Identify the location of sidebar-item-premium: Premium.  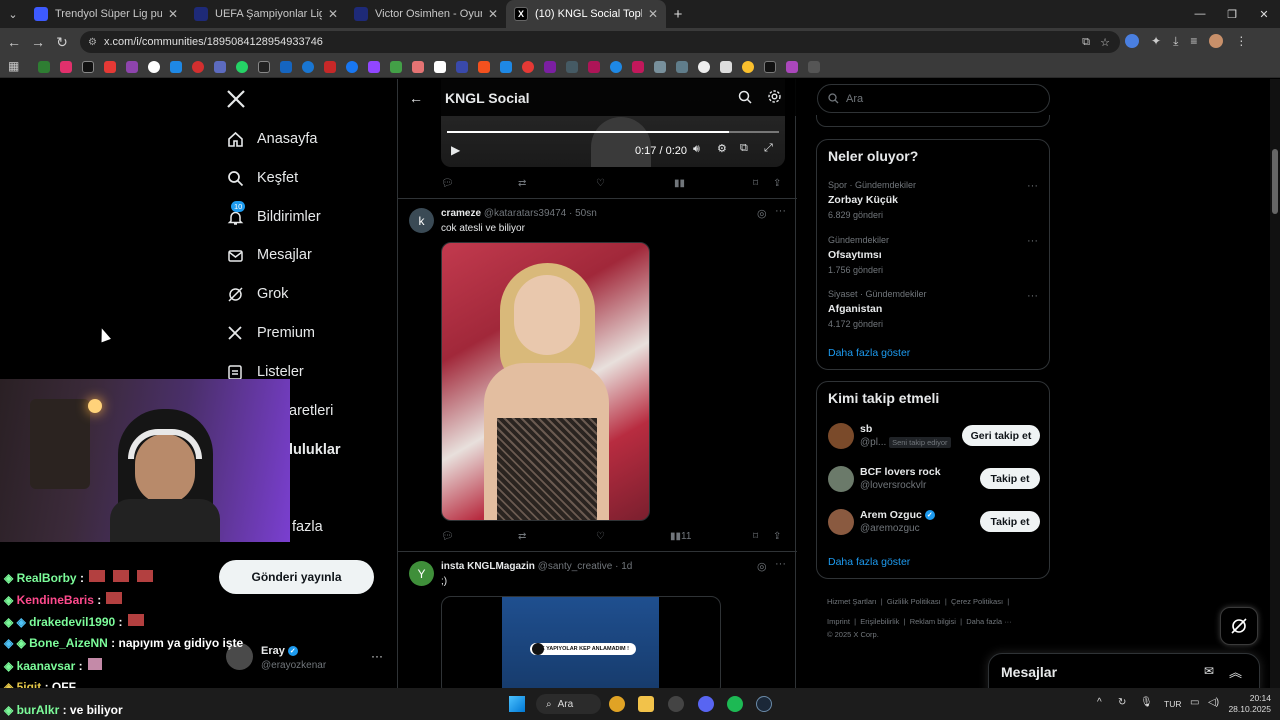
(270, 333).